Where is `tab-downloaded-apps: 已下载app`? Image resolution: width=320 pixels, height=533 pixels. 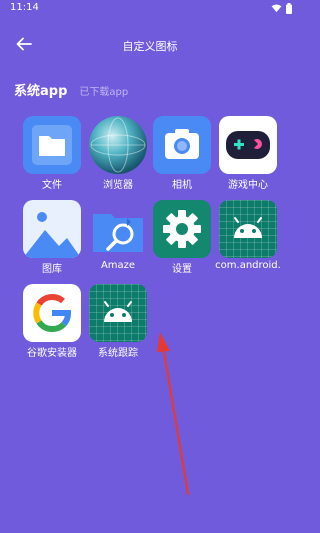
tab-downloaded-apps: 已下载app is located at coordinates (103, 91).